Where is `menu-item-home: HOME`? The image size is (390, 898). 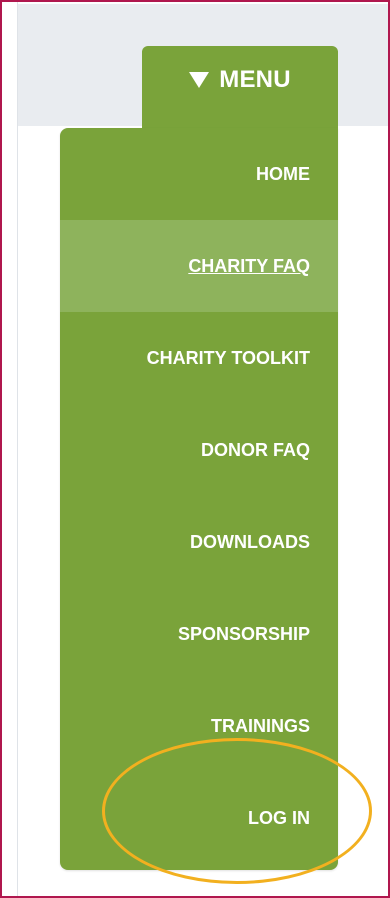
menu-item-home: HOME is located at coordinates (199, 174).